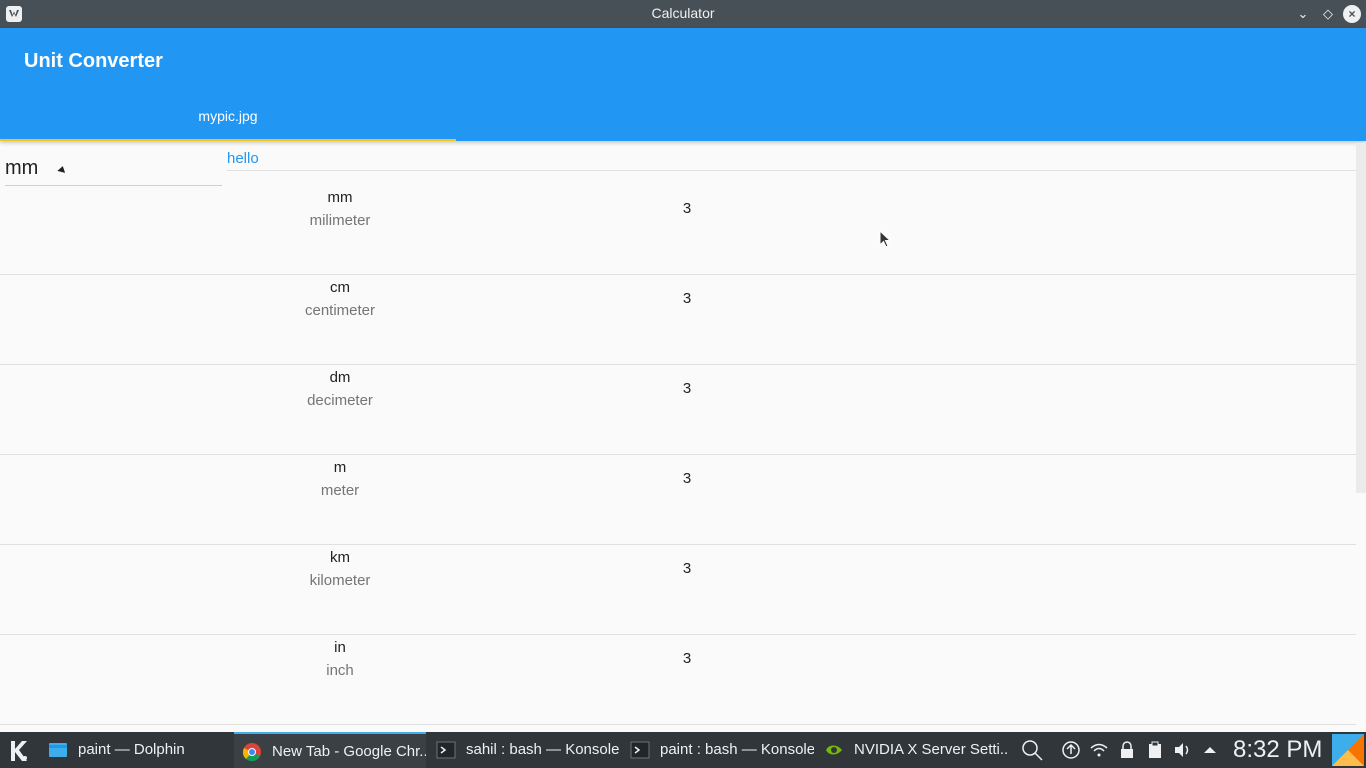  What do you see at coordinates (340, 287) in the screenshot?
I see `unit-abbr: cm` at bounding box center [340, 287].